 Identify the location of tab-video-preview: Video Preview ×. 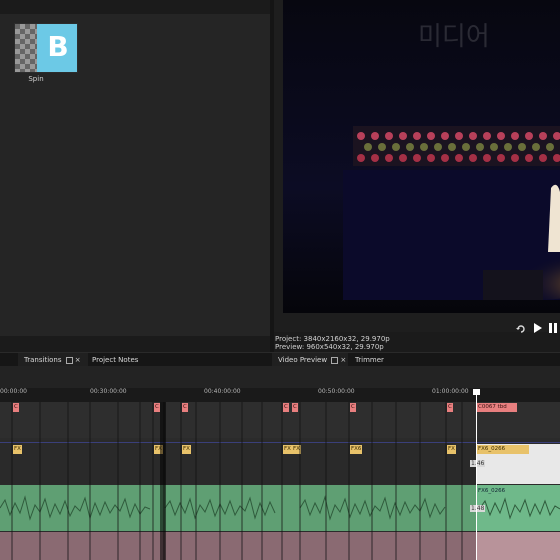
(312, 360).